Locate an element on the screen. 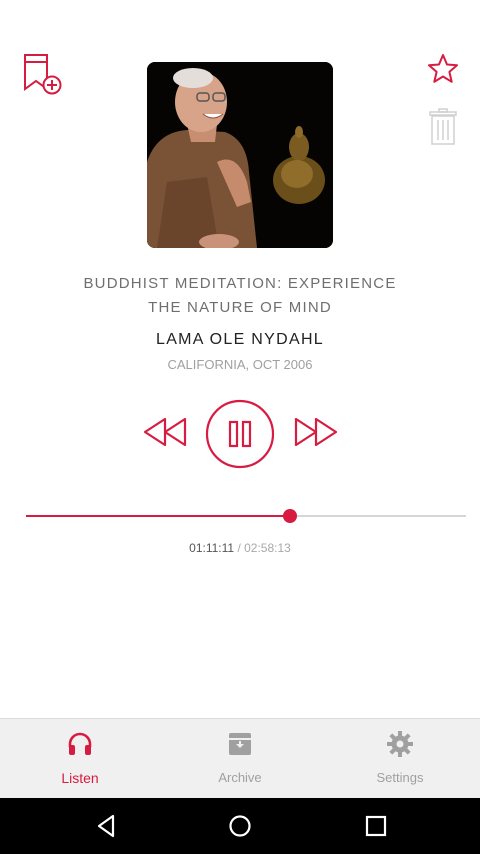  tab-listen-label: Listen is located at coordinates (80, 778).